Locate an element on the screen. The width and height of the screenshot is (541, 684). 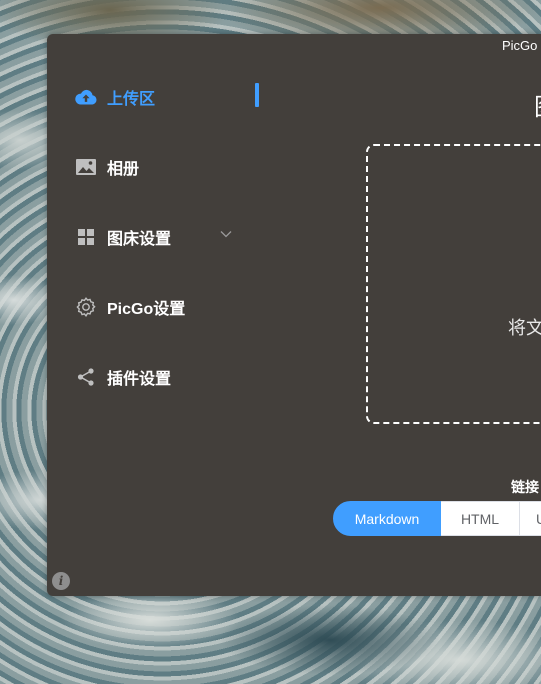
image-icon is located at coordinates (86, 167).